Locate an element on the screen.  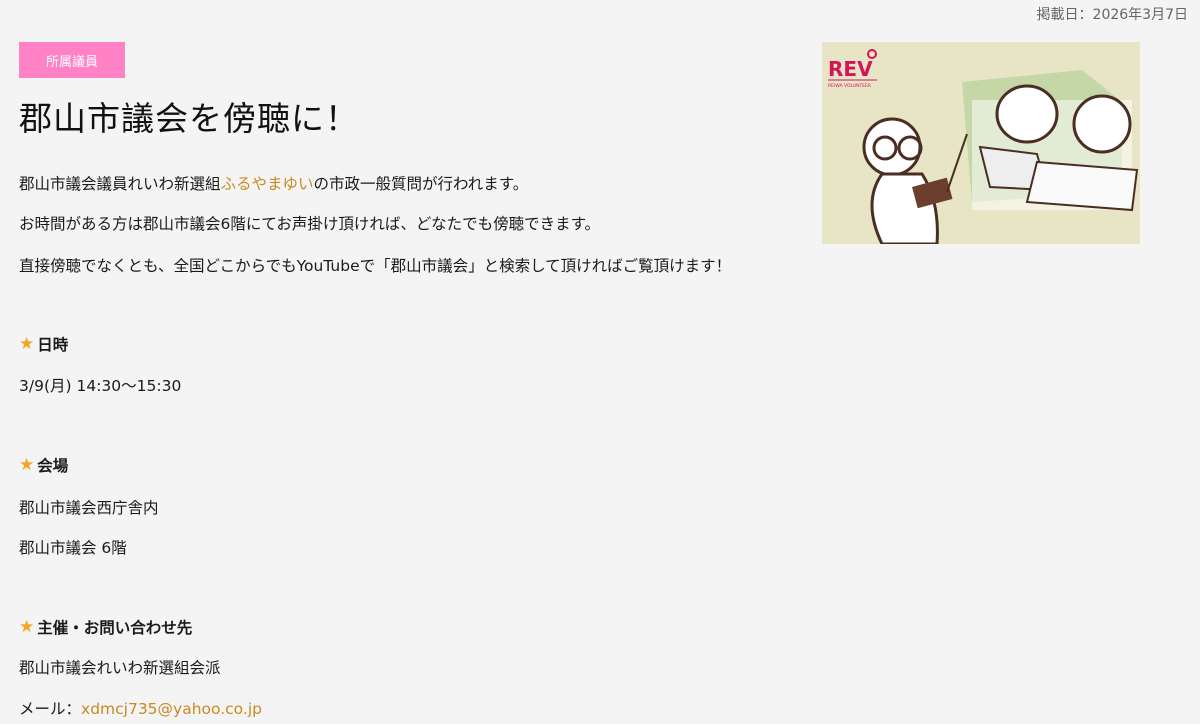
datetime-heading-label: 日時 is located at coordinates (53, 345).